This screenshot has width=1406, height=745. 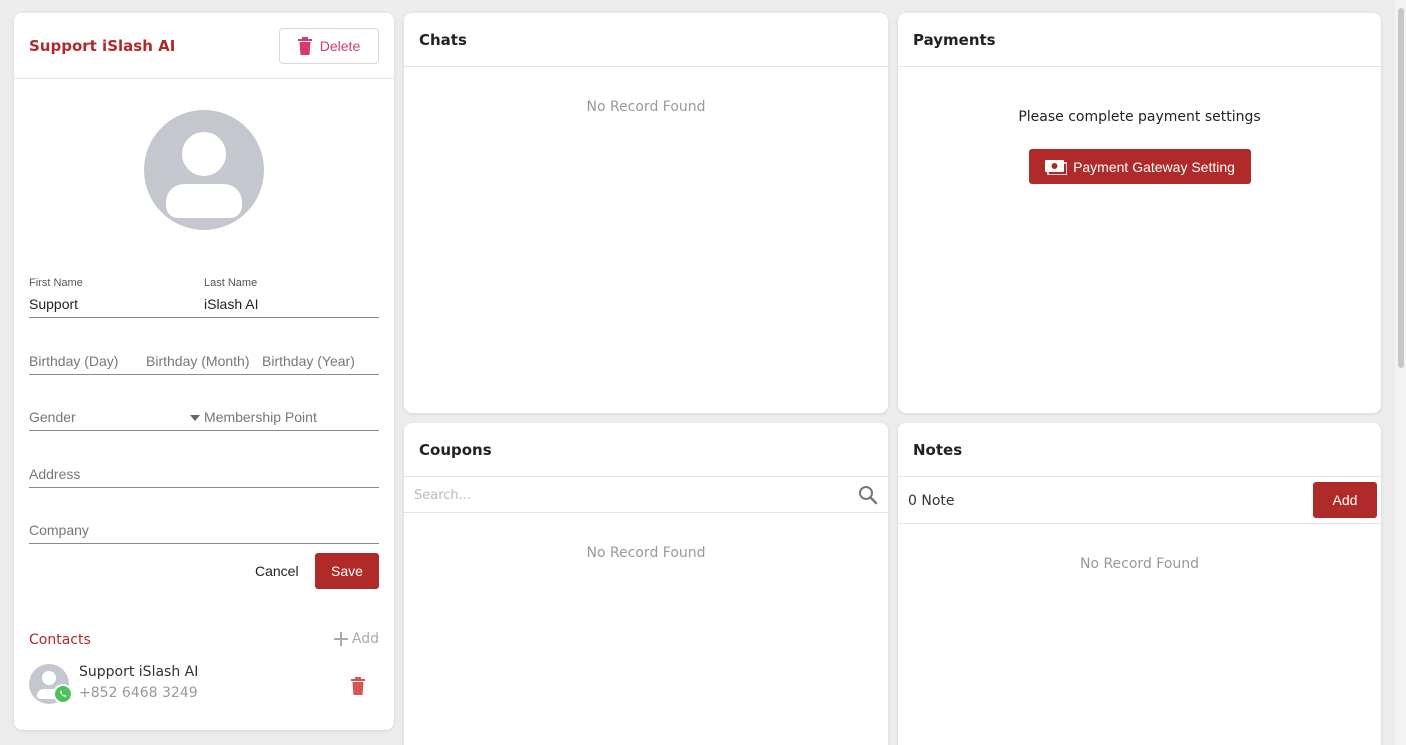 I want to click on chats-empty-text: No Record Found, so click(x=646, y=107).